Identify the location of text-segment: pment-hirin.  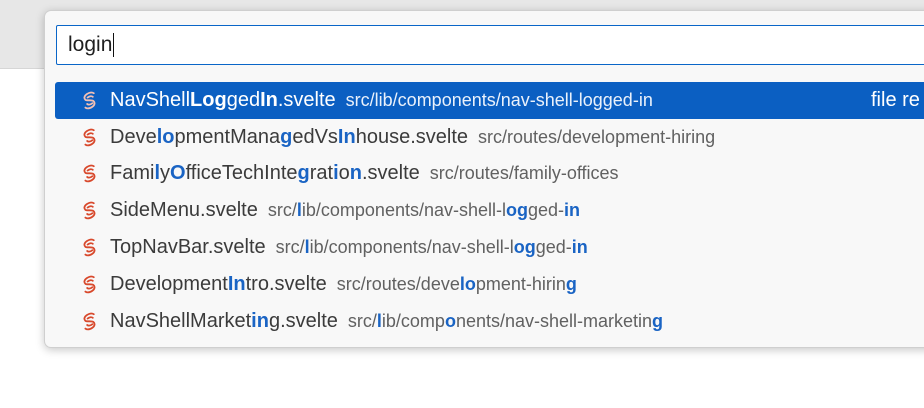
(520, 283).